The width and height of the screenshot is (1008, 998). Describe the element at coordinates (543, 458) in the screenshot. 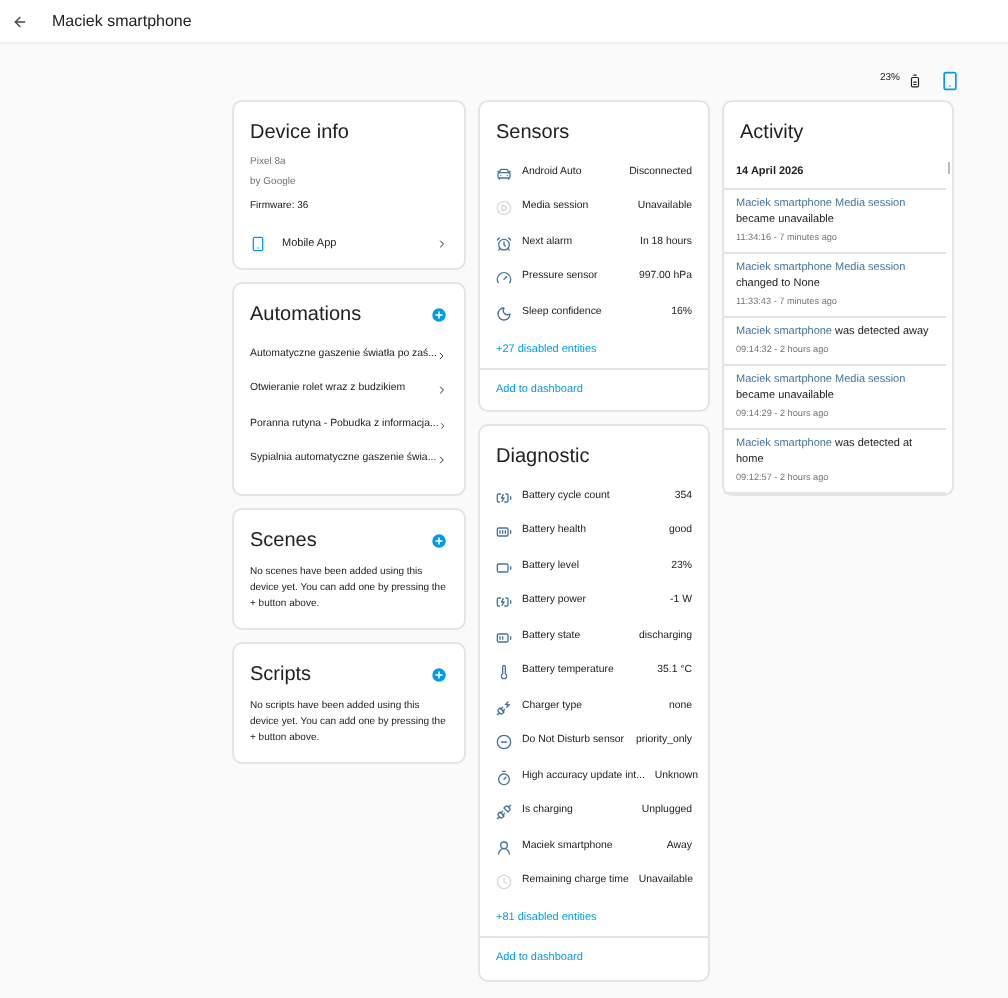

I see `card-title: Diagnostic` at that location.